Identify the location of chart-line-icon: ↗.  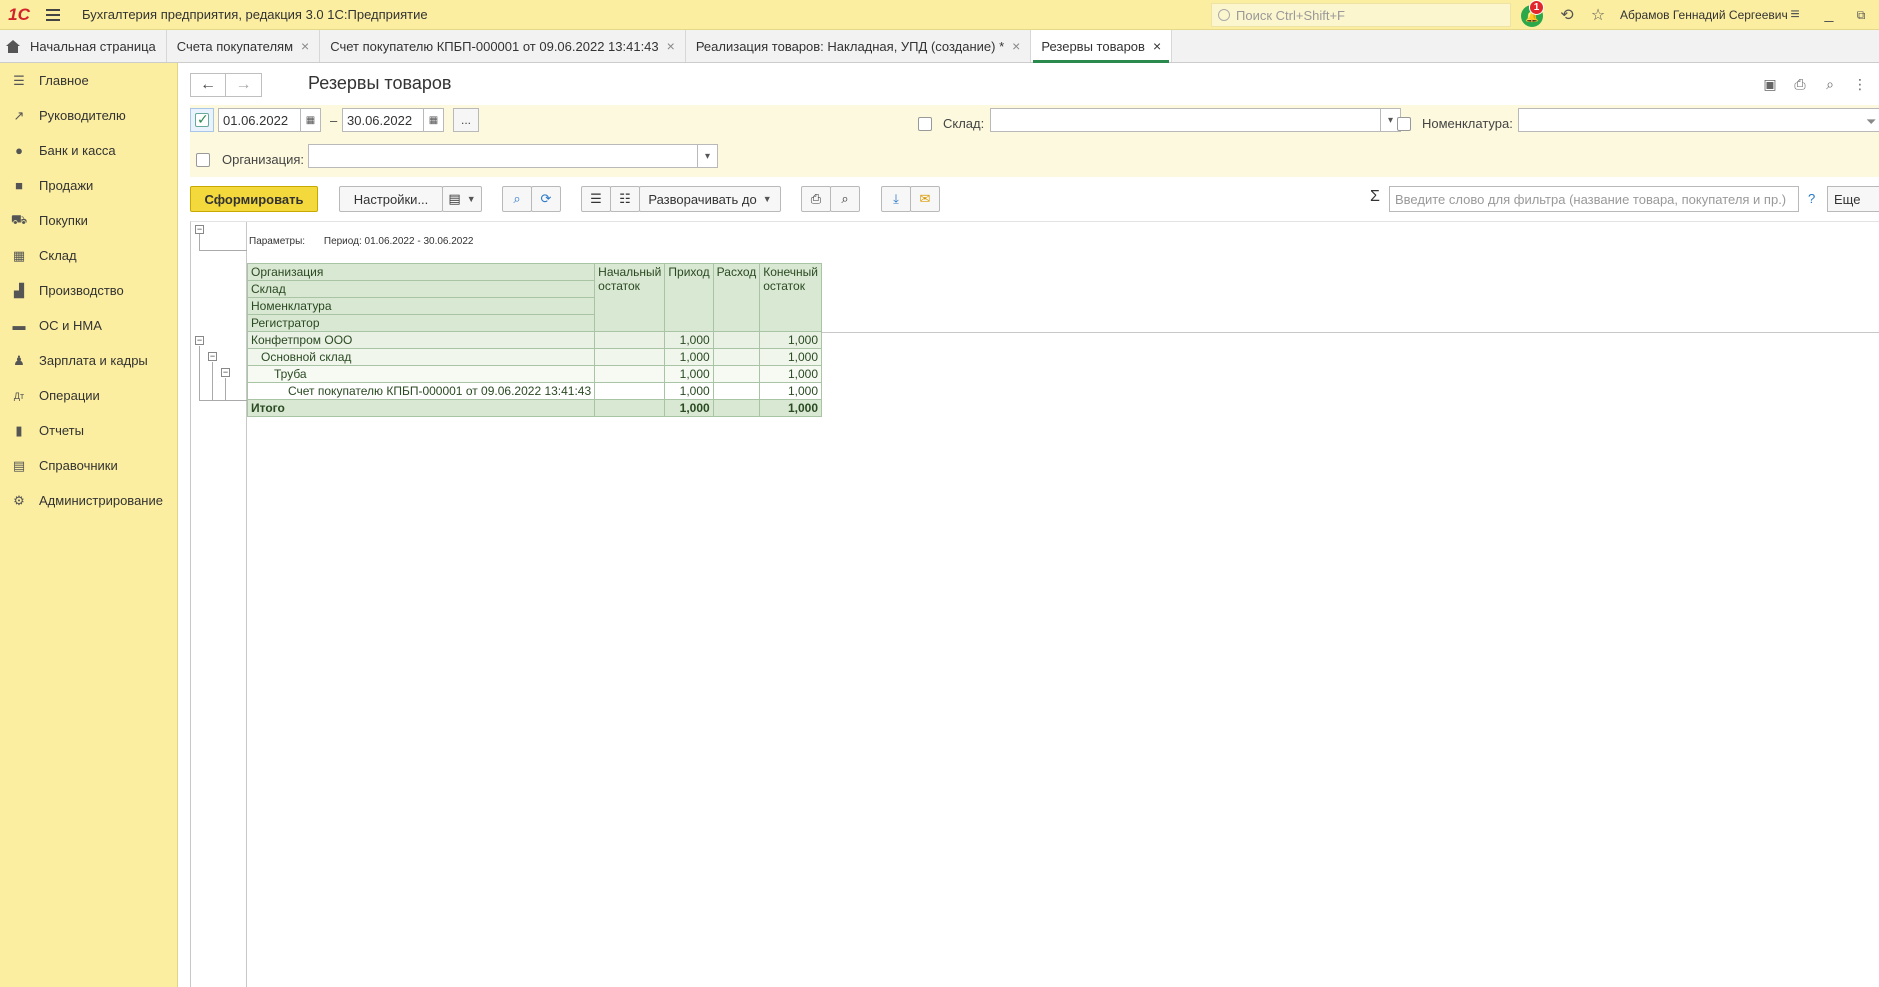
(19, 115).